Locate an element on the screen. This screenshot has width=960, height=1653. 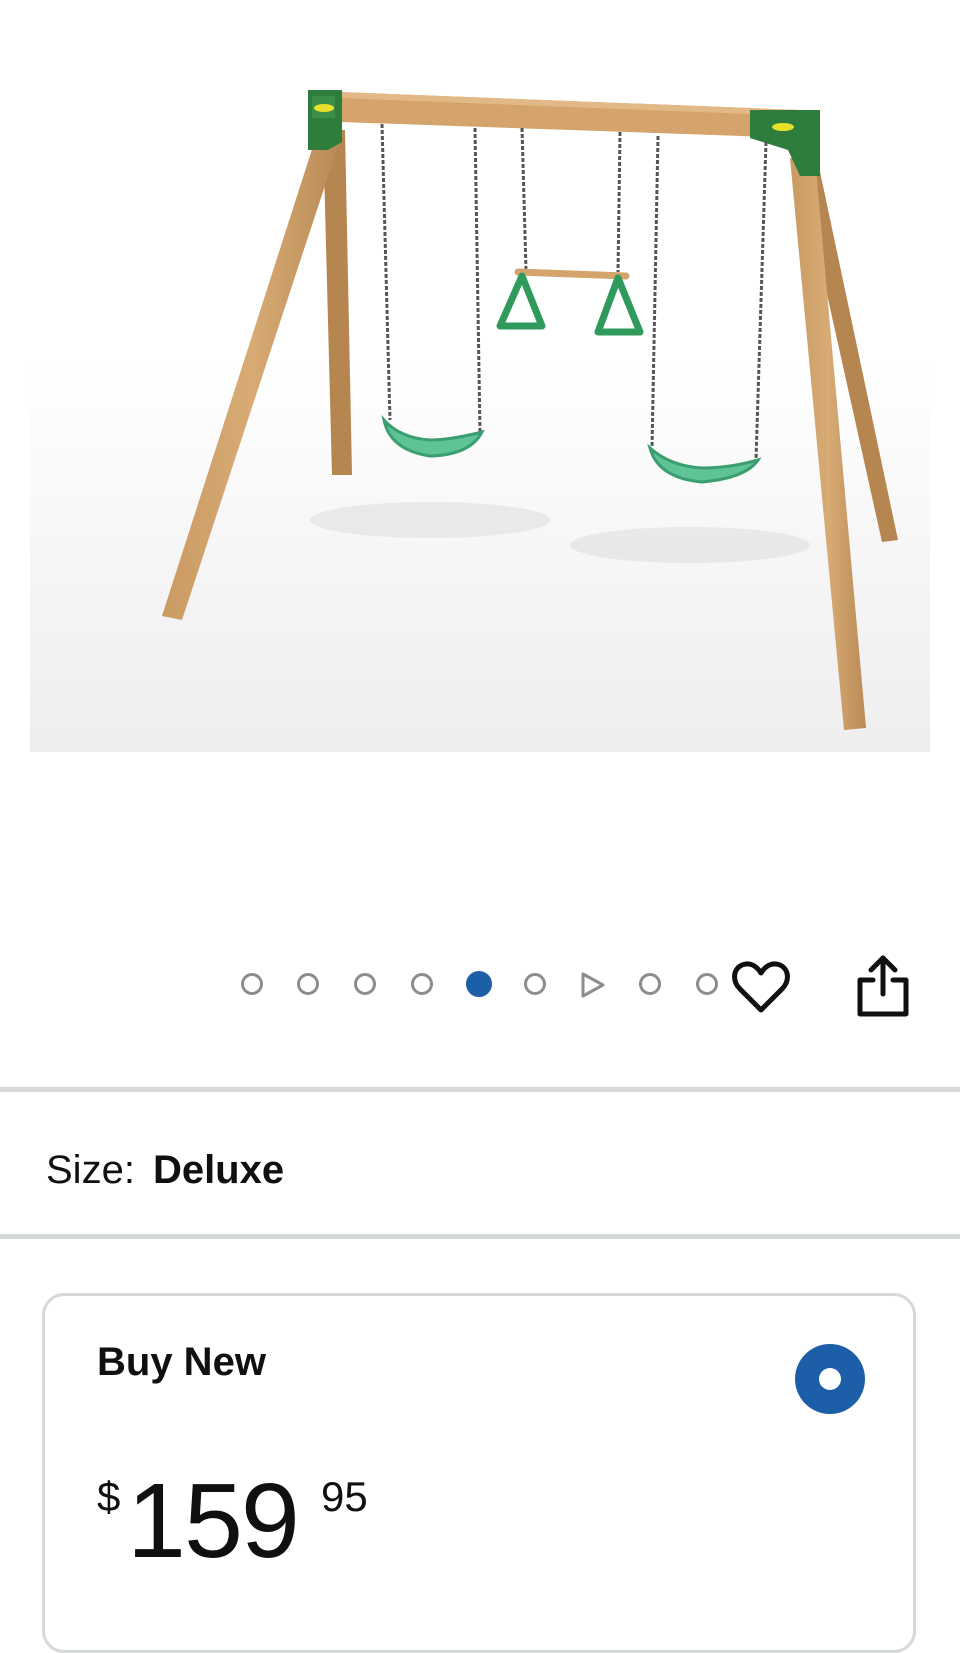
size-selector: Size: Deluxe is located at coordinates (165, 1170).